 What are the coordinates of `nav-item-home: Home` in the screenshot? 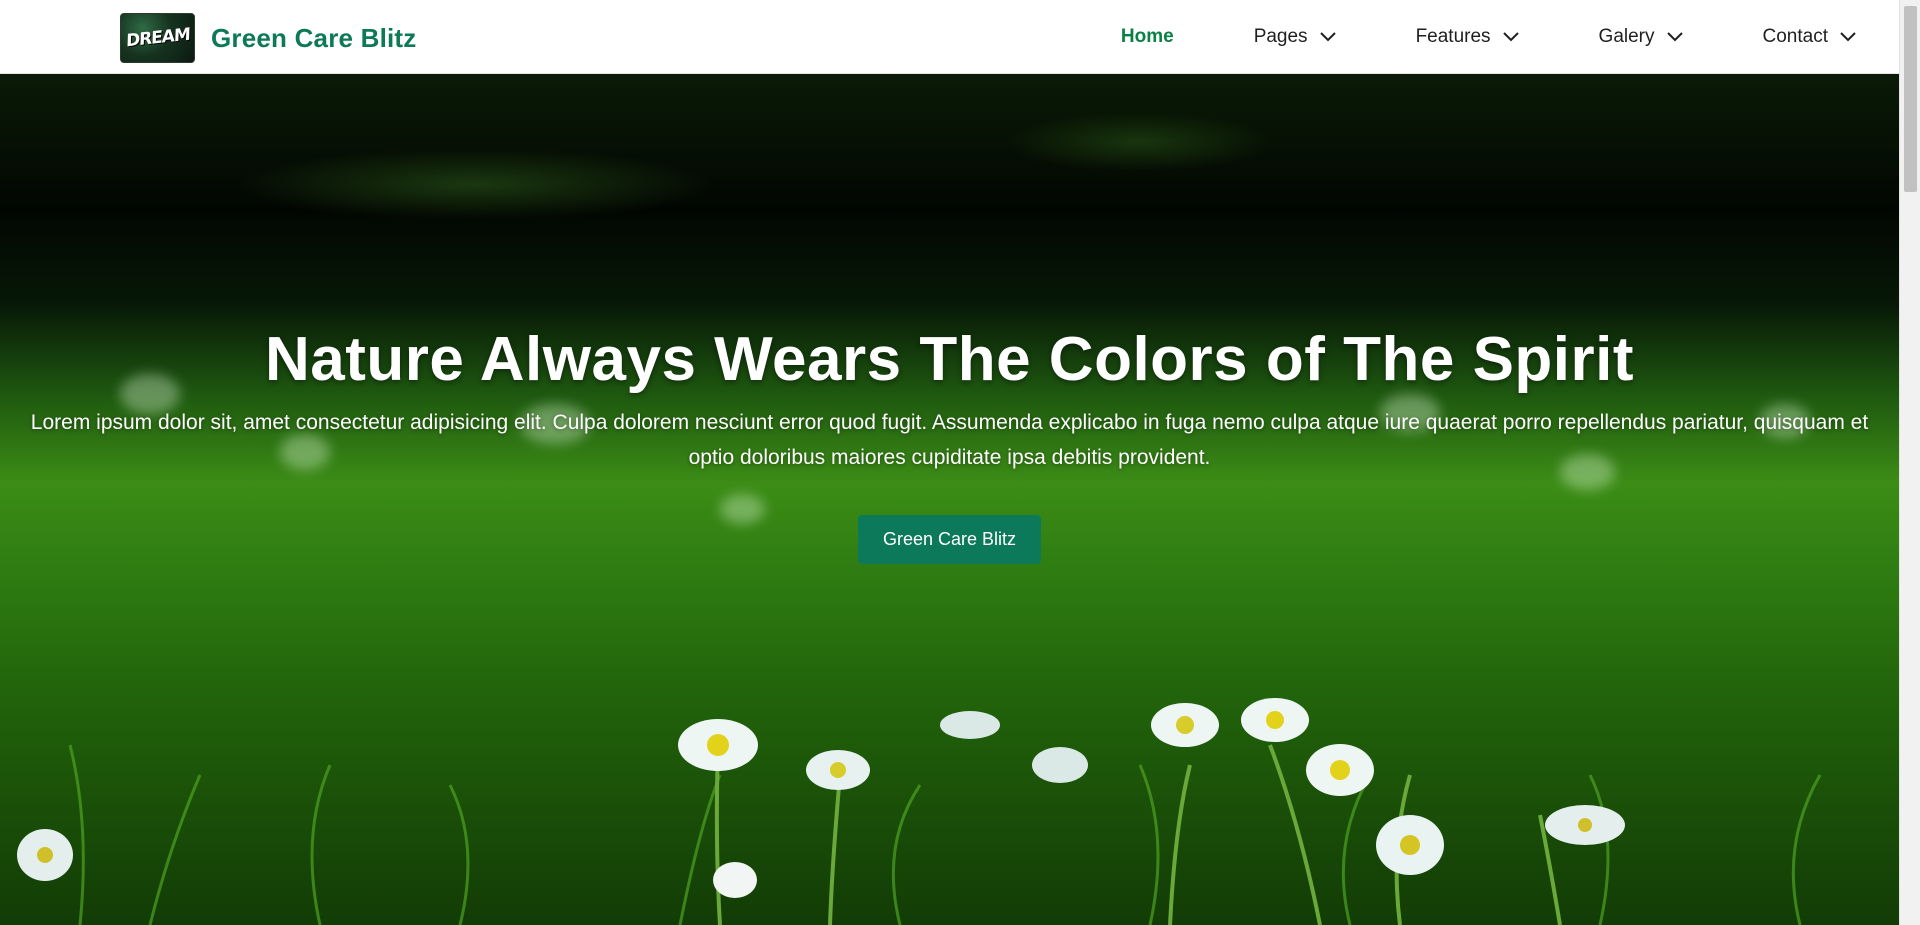 It's located at (1147, 37).